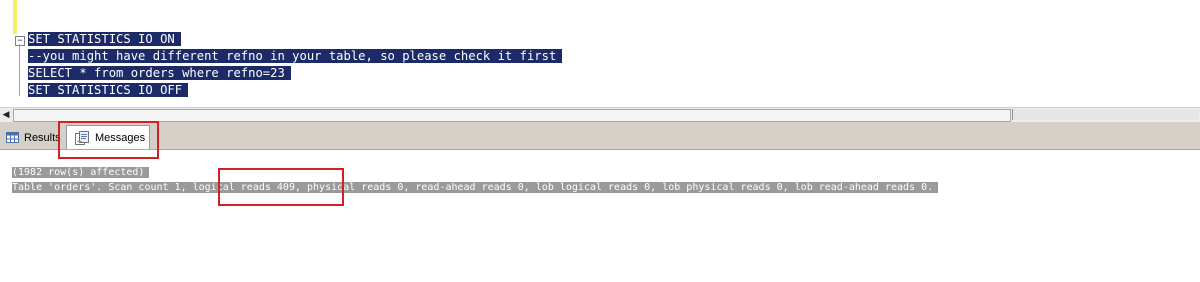 The width and height of the screenshot is (1200, 282). Describe the element at coordinates (6, 115) in the screenshot. I see `scroll-left-icon: ◀` at that location.